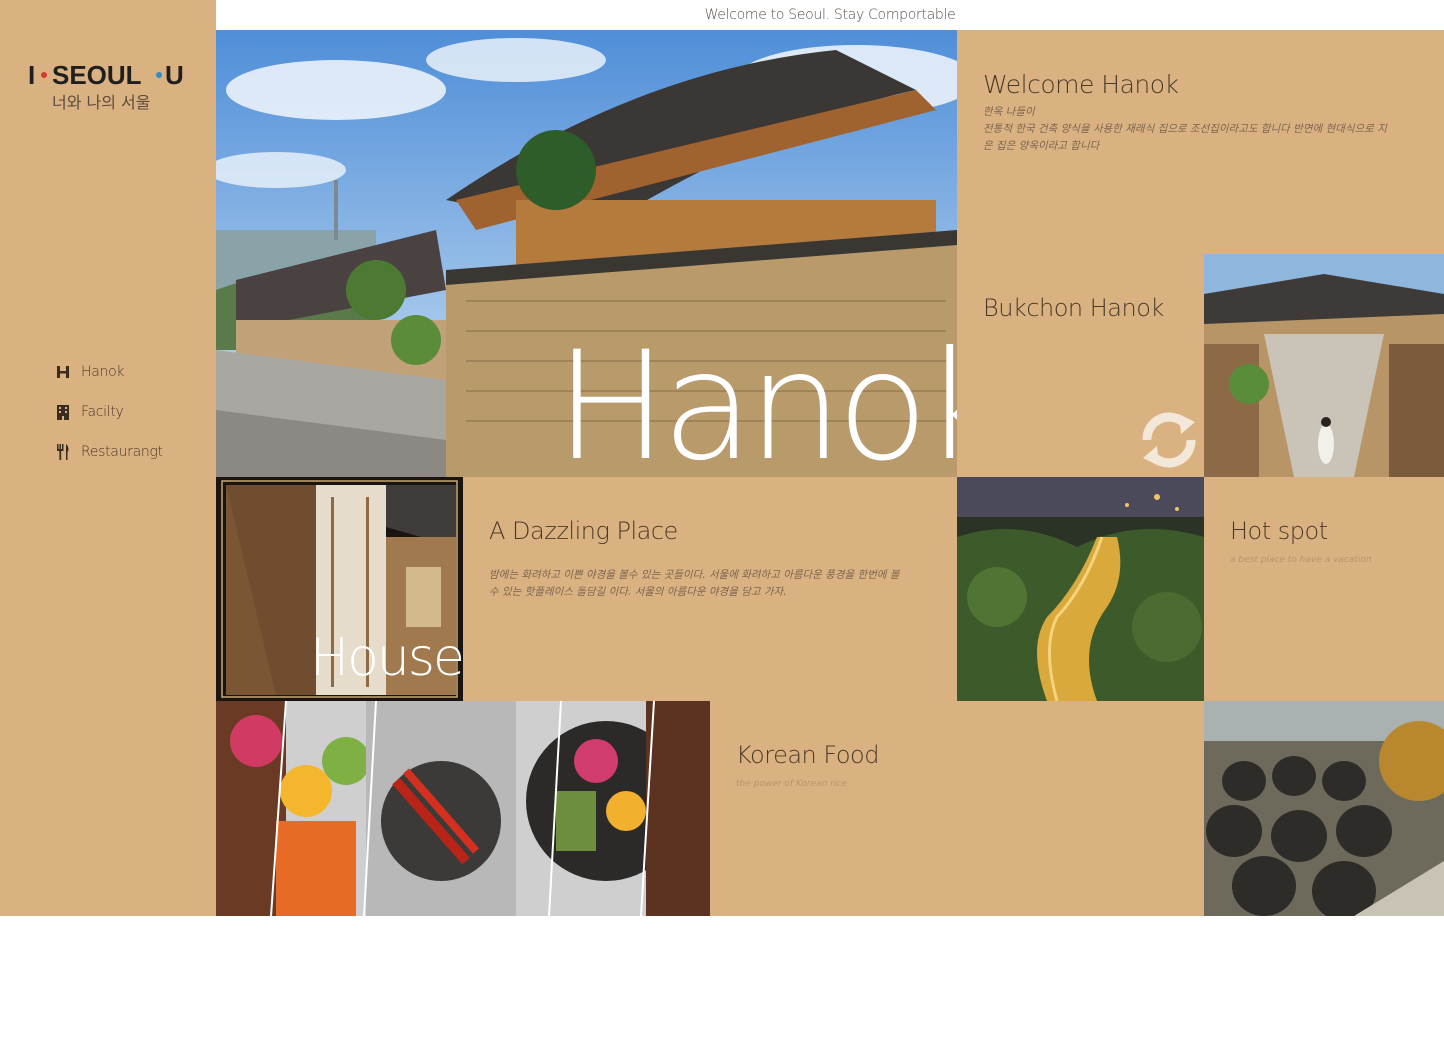 The image size is (1444, 1050). I want to click on welcome-message: Welcome to Seoul. Stay Comportable, so click(830, 15).